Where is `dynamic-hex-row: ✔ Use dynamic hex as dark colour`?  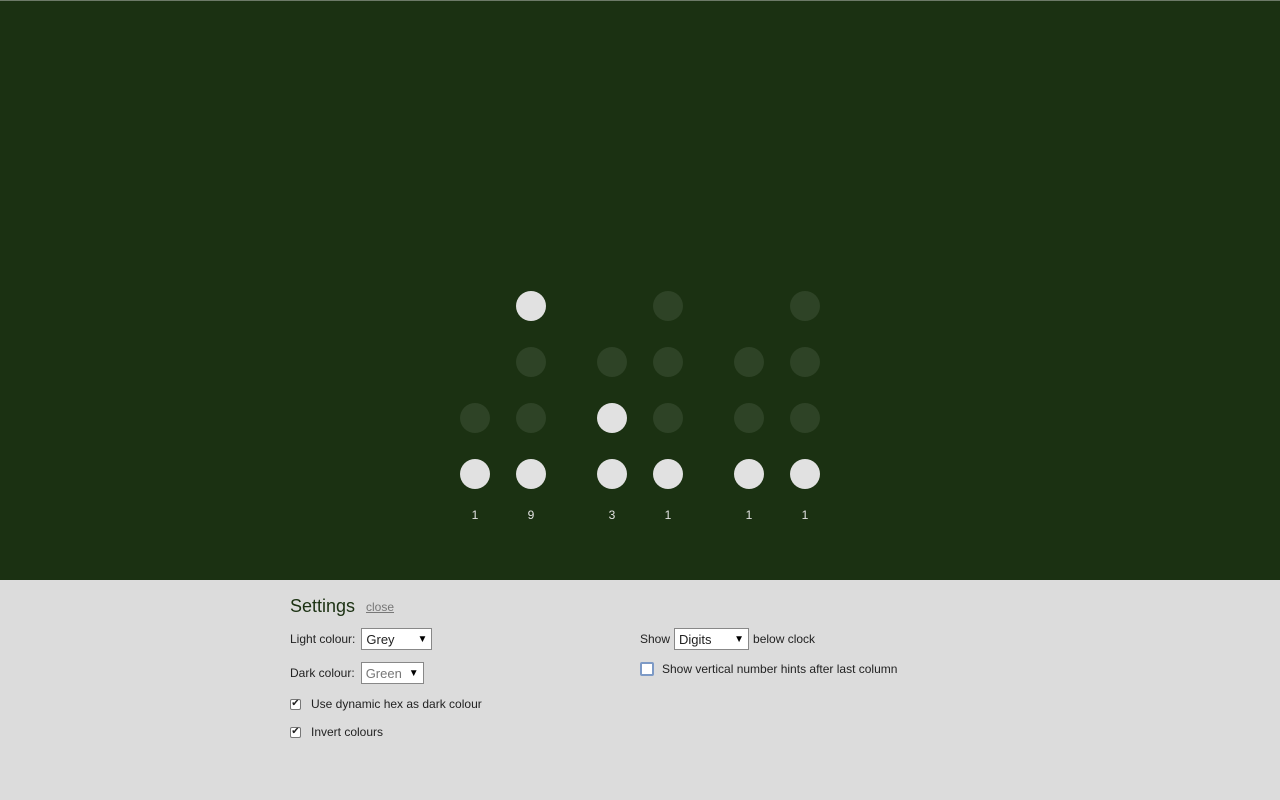
dynamic-hex-row: ✔ Use dynamic hex as dark colour is located at coordinates (386, 704).